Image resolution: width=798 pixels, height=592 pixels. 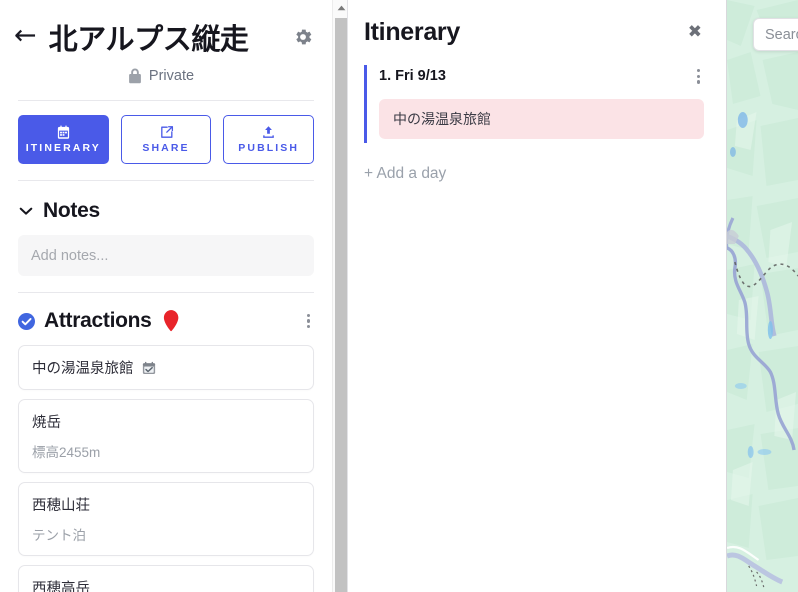 I want to click on add-day-button: + Add a day, so click(x=545, y=174).